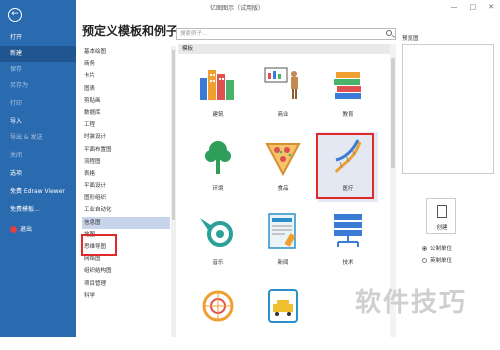  I want to click on create-button: 创建, so click(441, 216).